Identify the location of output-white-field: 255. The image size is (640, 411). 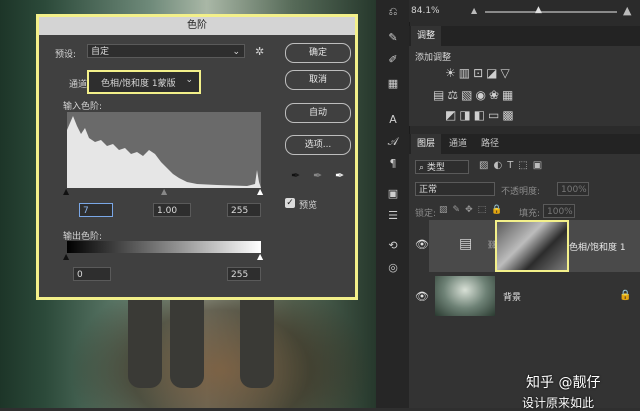
(244, 274).